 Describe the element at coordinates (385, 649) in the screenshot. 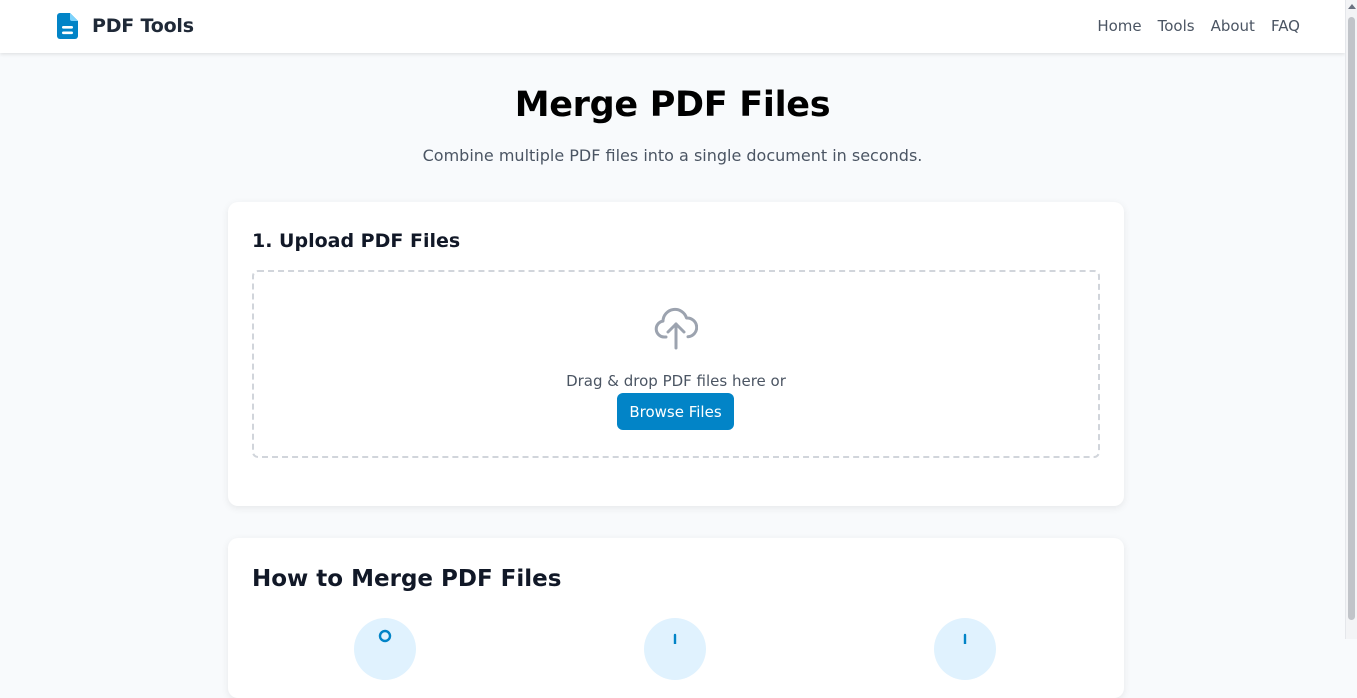

I see `step-1-circle` at that location.